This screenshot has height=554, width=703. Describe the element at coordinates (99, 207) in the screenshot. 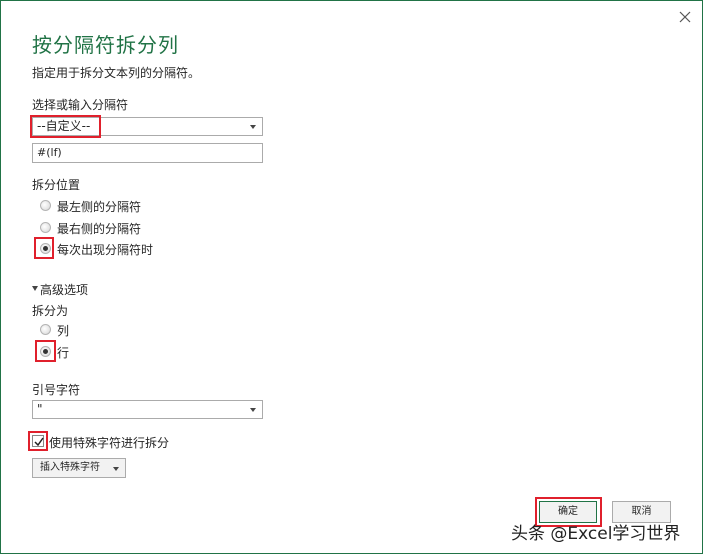

I see `radio-leftmost-label: 最左侧的分隔符` at that location.